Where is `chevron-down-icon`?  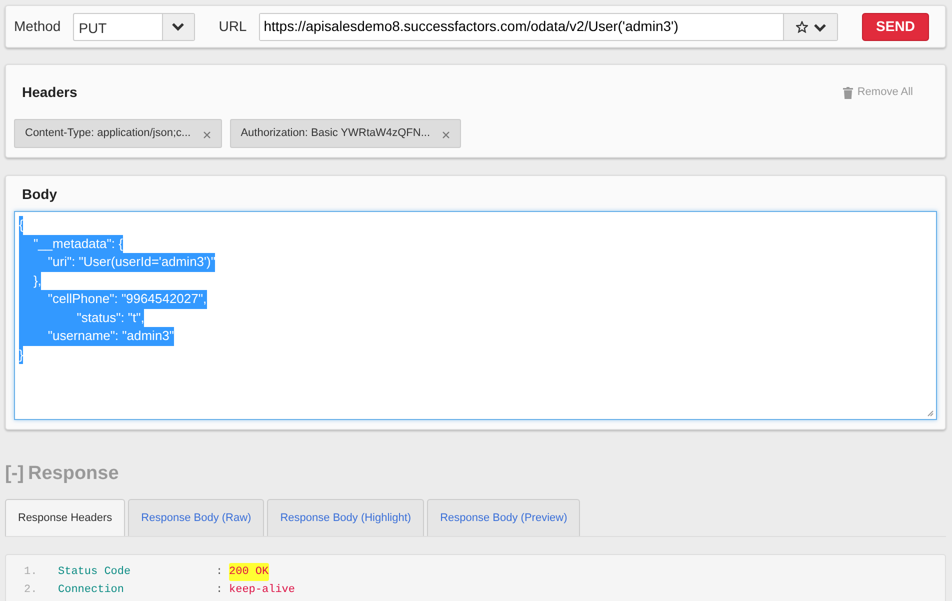
chevron-down-icon is located at coordinates (178, 27).